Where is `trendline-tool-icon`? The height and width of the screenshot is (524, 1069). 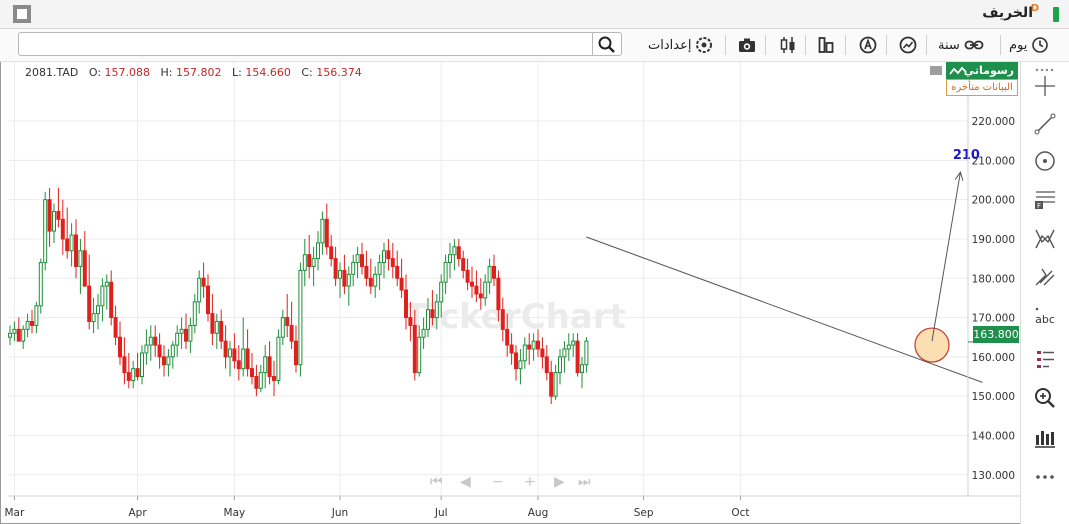
trendline-tool-icon is located at coordinates (1045, 124).